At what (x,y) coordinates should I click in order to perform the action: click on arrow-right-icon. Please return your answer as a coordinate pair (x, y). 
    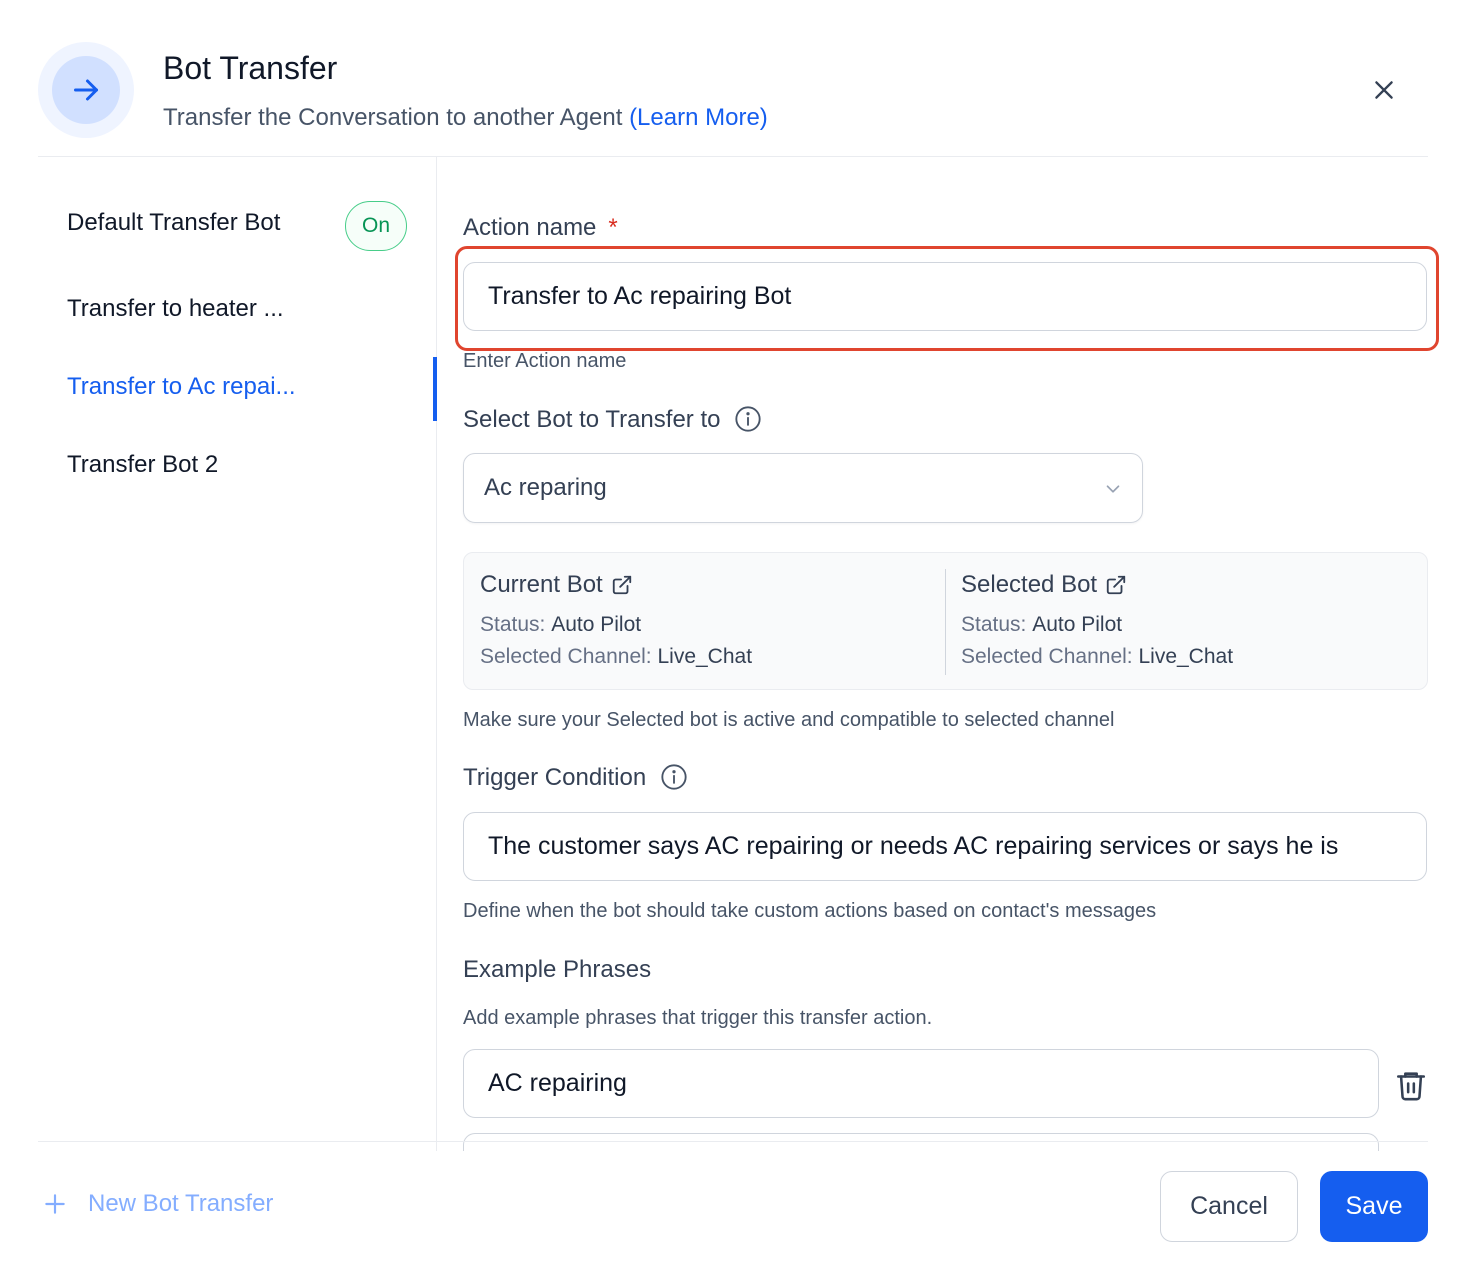
    Looking at the image, I should click on (86, 90).